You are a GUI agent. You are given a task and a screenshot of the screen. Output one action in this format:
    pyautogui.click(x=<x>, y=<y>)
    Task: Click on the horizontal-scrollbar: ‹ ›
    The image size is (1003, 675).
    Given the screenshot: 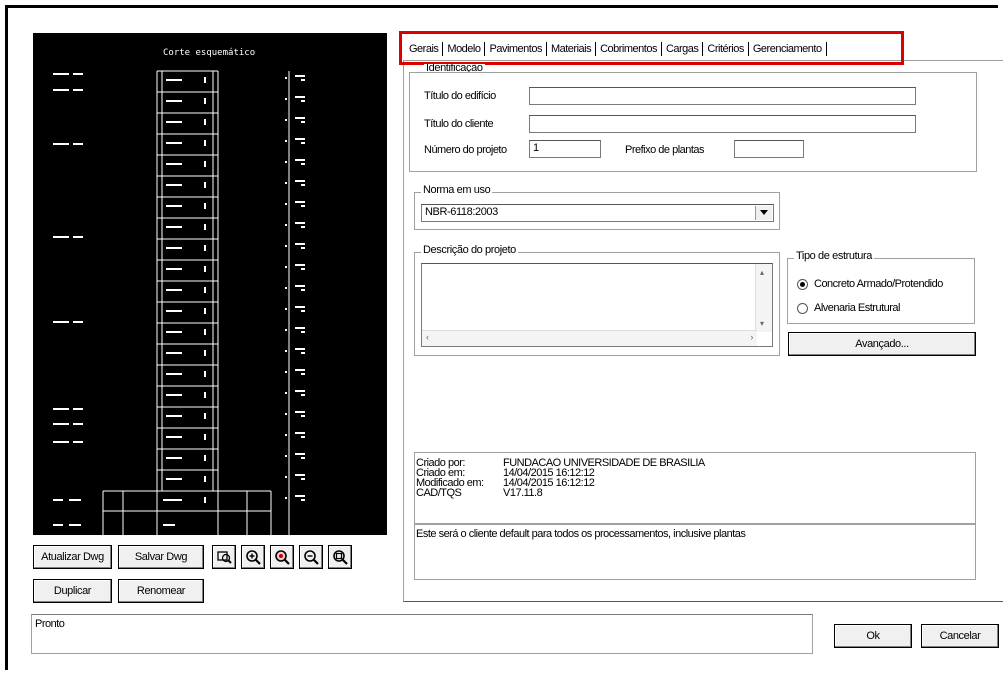 What is the action you would take?
    pyautogui.click(x=589, y=338)
    